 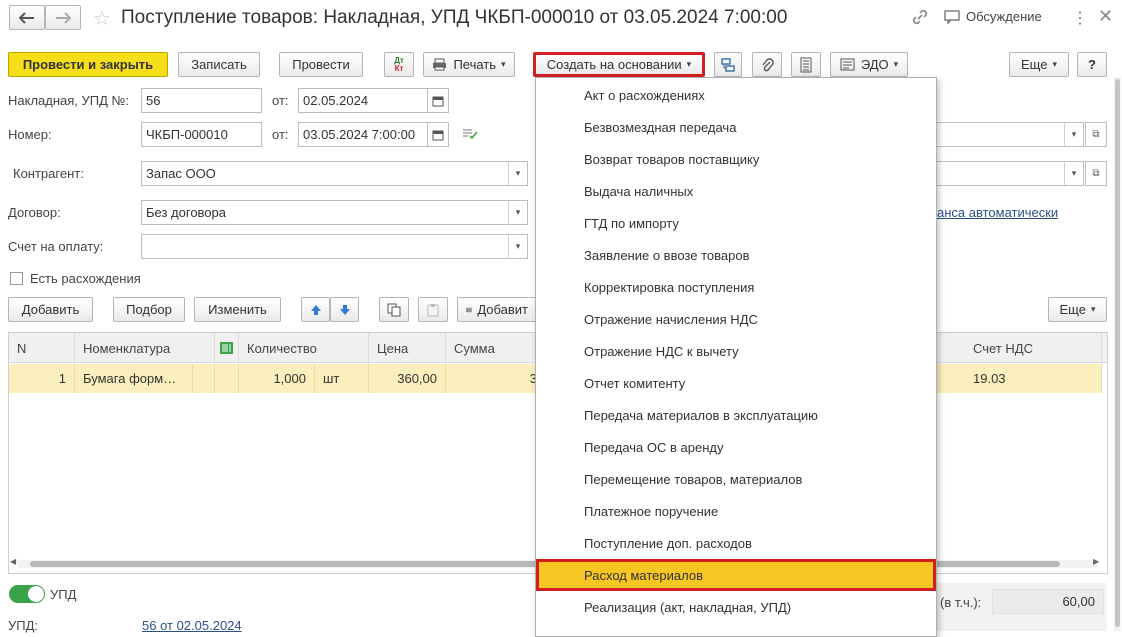 What do you see at coordinates (736, 351) in the screenshot?
I see `menu-item: Отражение НДС к вычету` at bounding box center [736, 351].